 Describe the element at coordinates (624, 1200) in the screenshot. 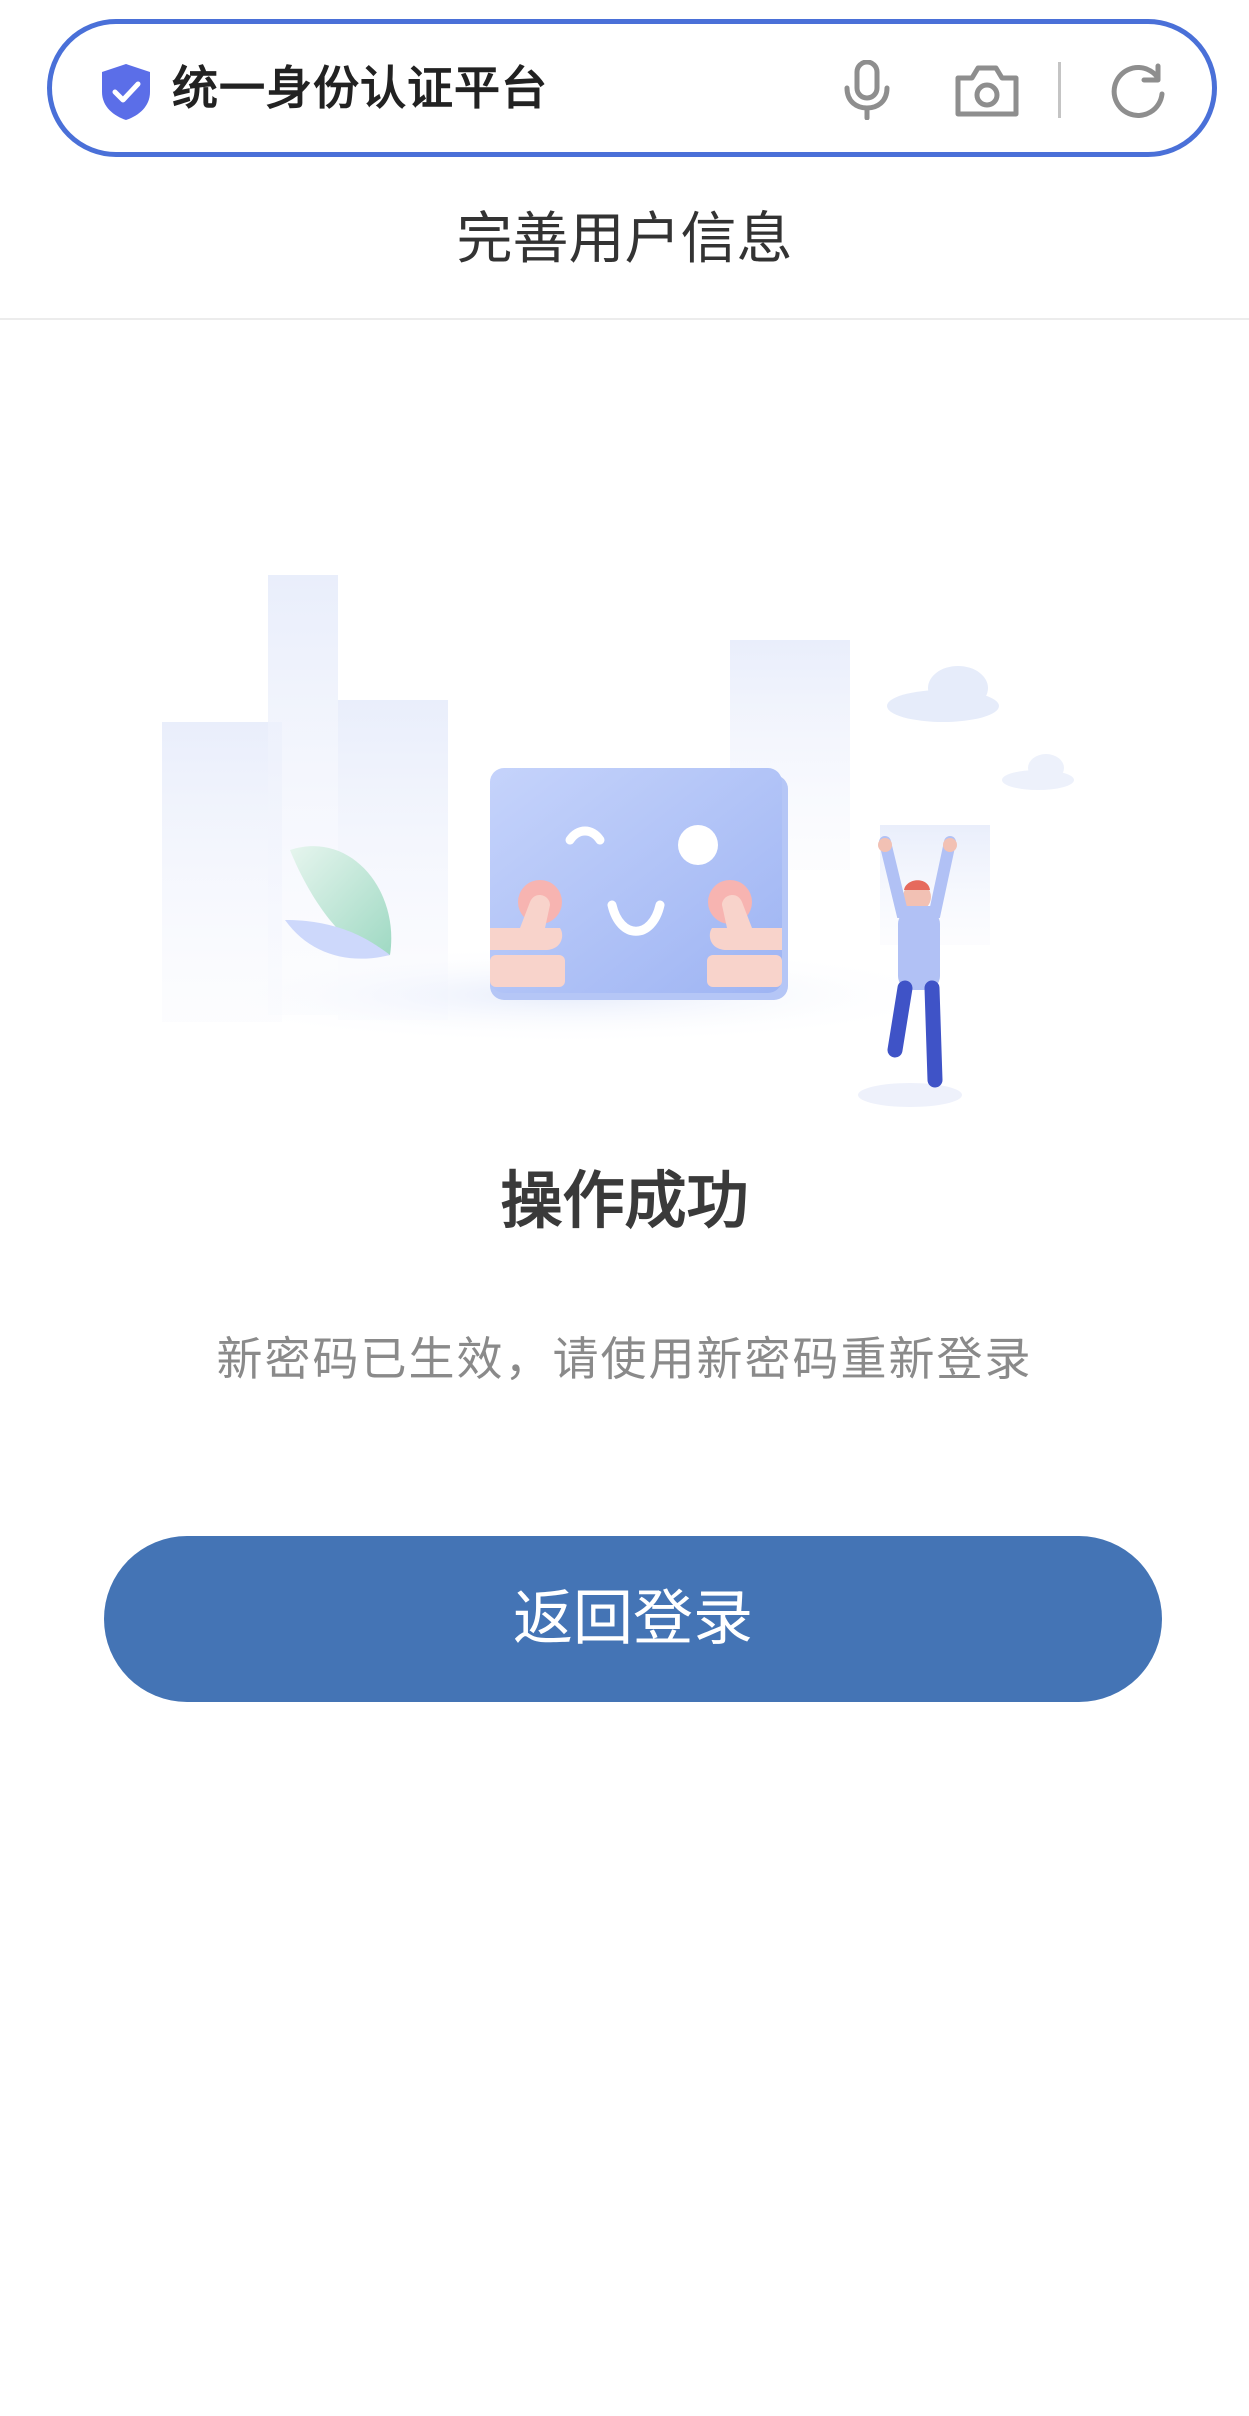

I see `success-title: 操作成功` at that location.